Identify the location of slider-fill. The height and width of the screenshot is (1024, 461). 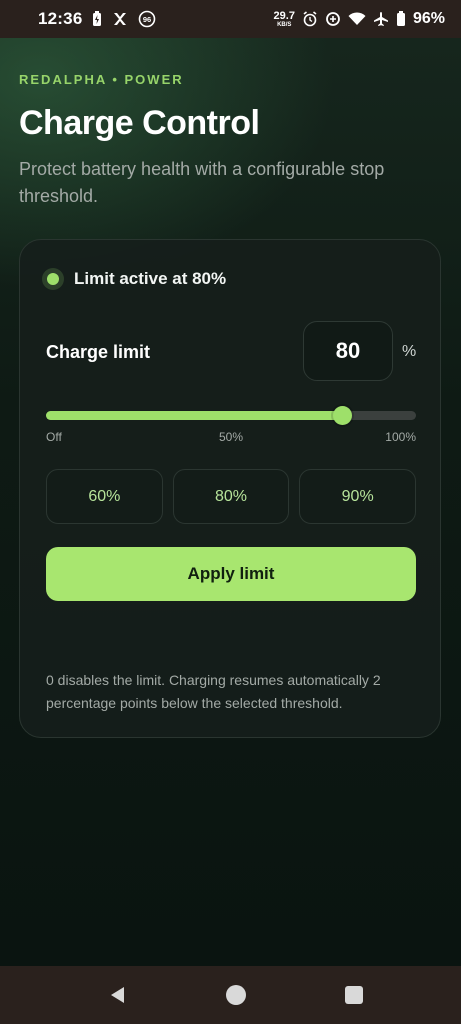
(194, 415).